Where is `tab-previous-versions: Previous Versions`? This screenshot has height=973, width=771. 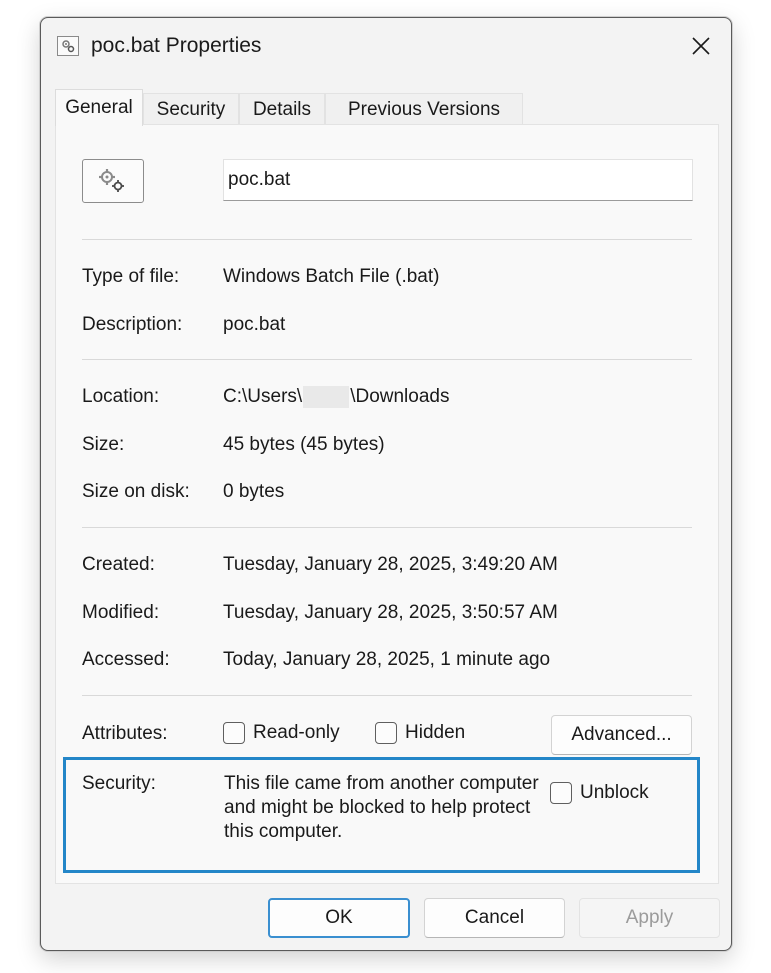 tab-previous-versions: Previous Versions is located at coordinates (424, 109).